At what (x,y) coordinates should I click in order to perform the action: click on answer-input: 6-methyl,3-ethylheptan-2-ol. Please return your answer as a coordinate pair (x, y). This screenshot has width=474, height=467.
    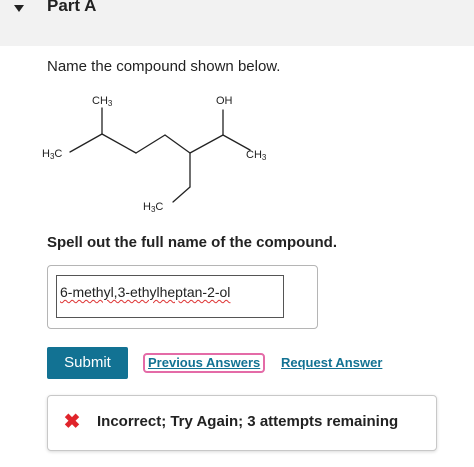
    Looking at the image, I should click on (170, 296).